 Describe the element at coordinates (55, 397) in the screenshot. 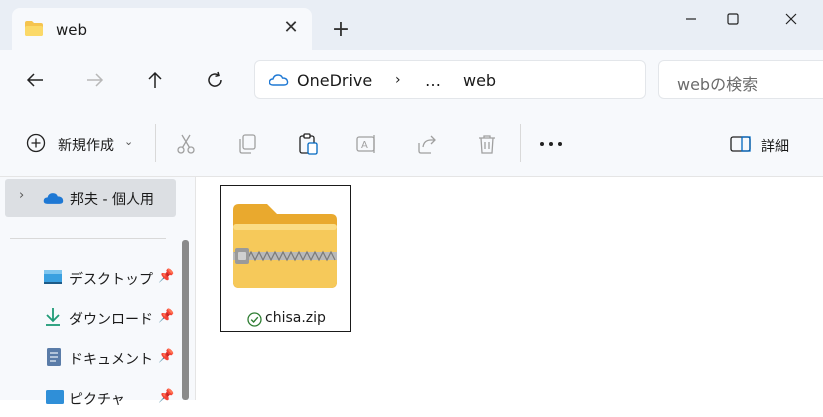

I see `pictures-icon` at that location.